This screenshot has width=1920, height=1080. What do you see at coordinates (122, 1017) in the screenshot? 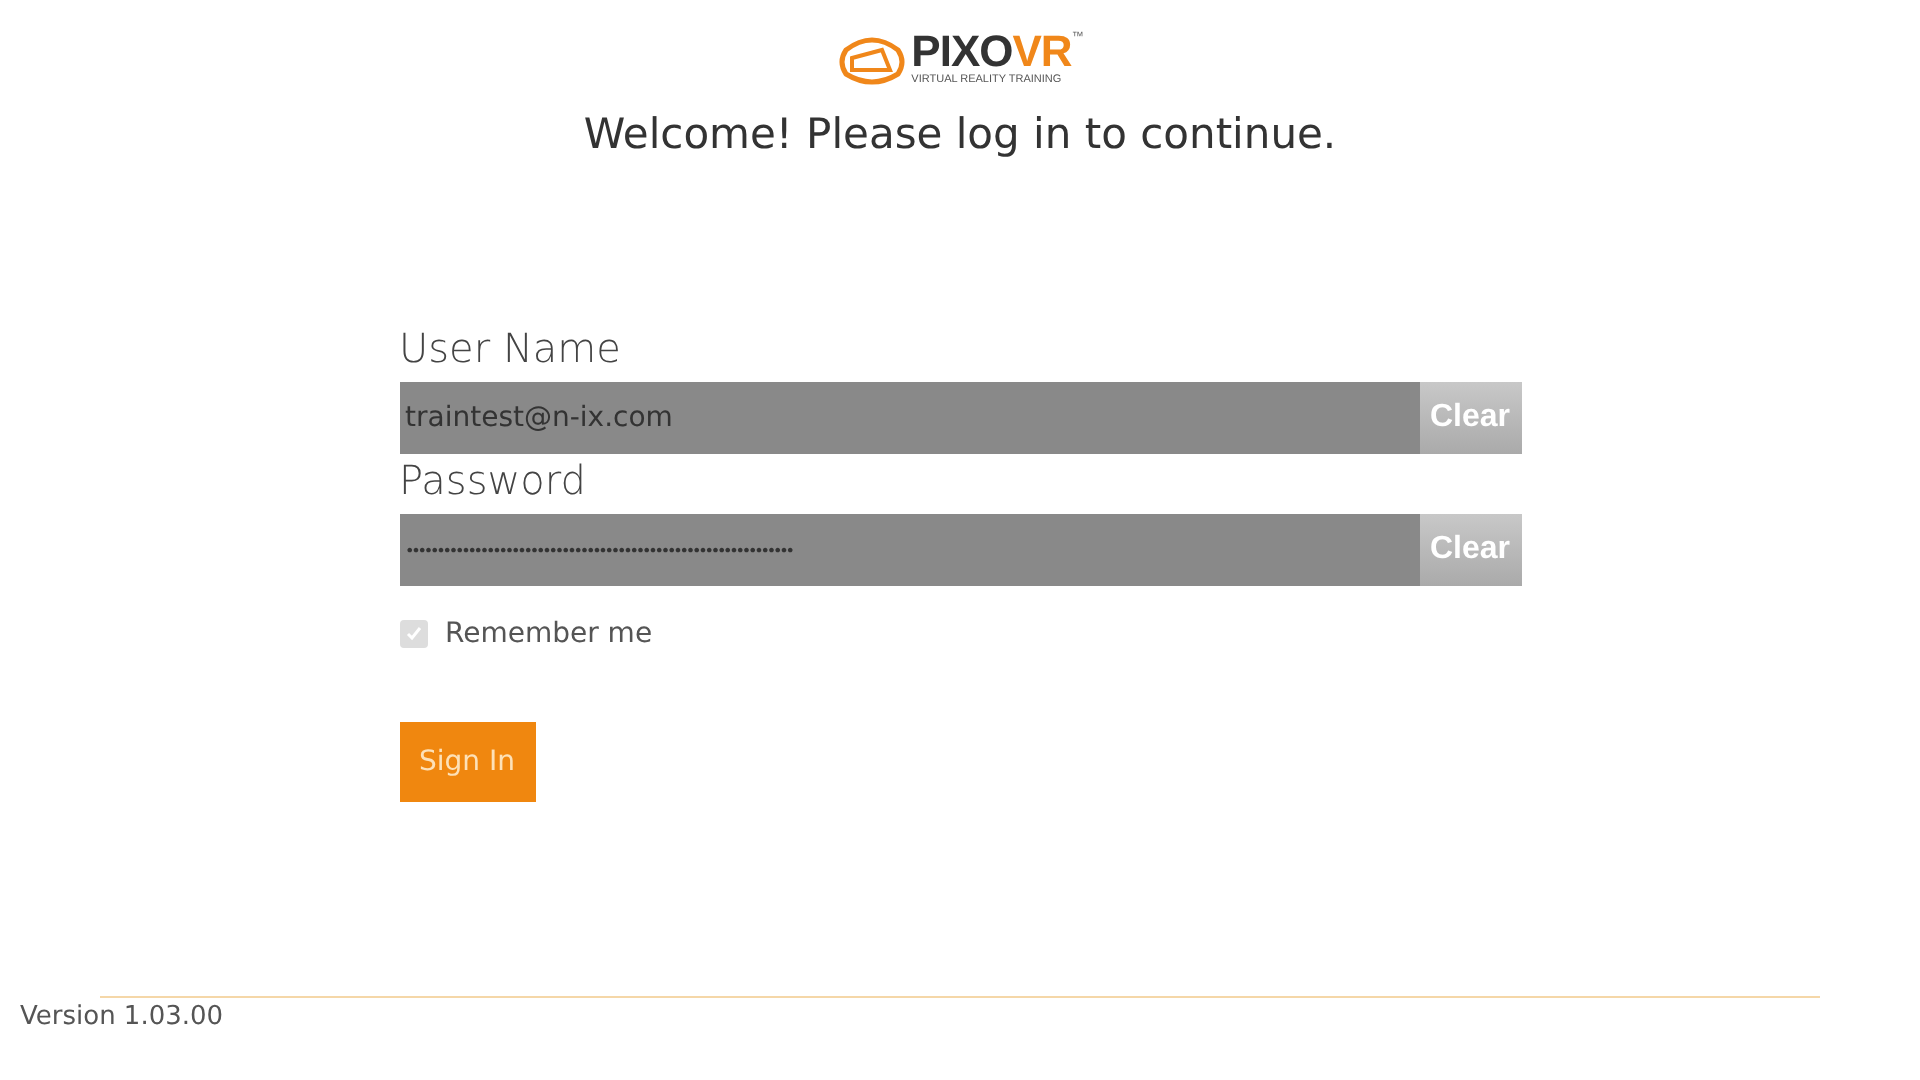
I see `version-text: Version 1.03.00` at bounding box center [122, 1017].